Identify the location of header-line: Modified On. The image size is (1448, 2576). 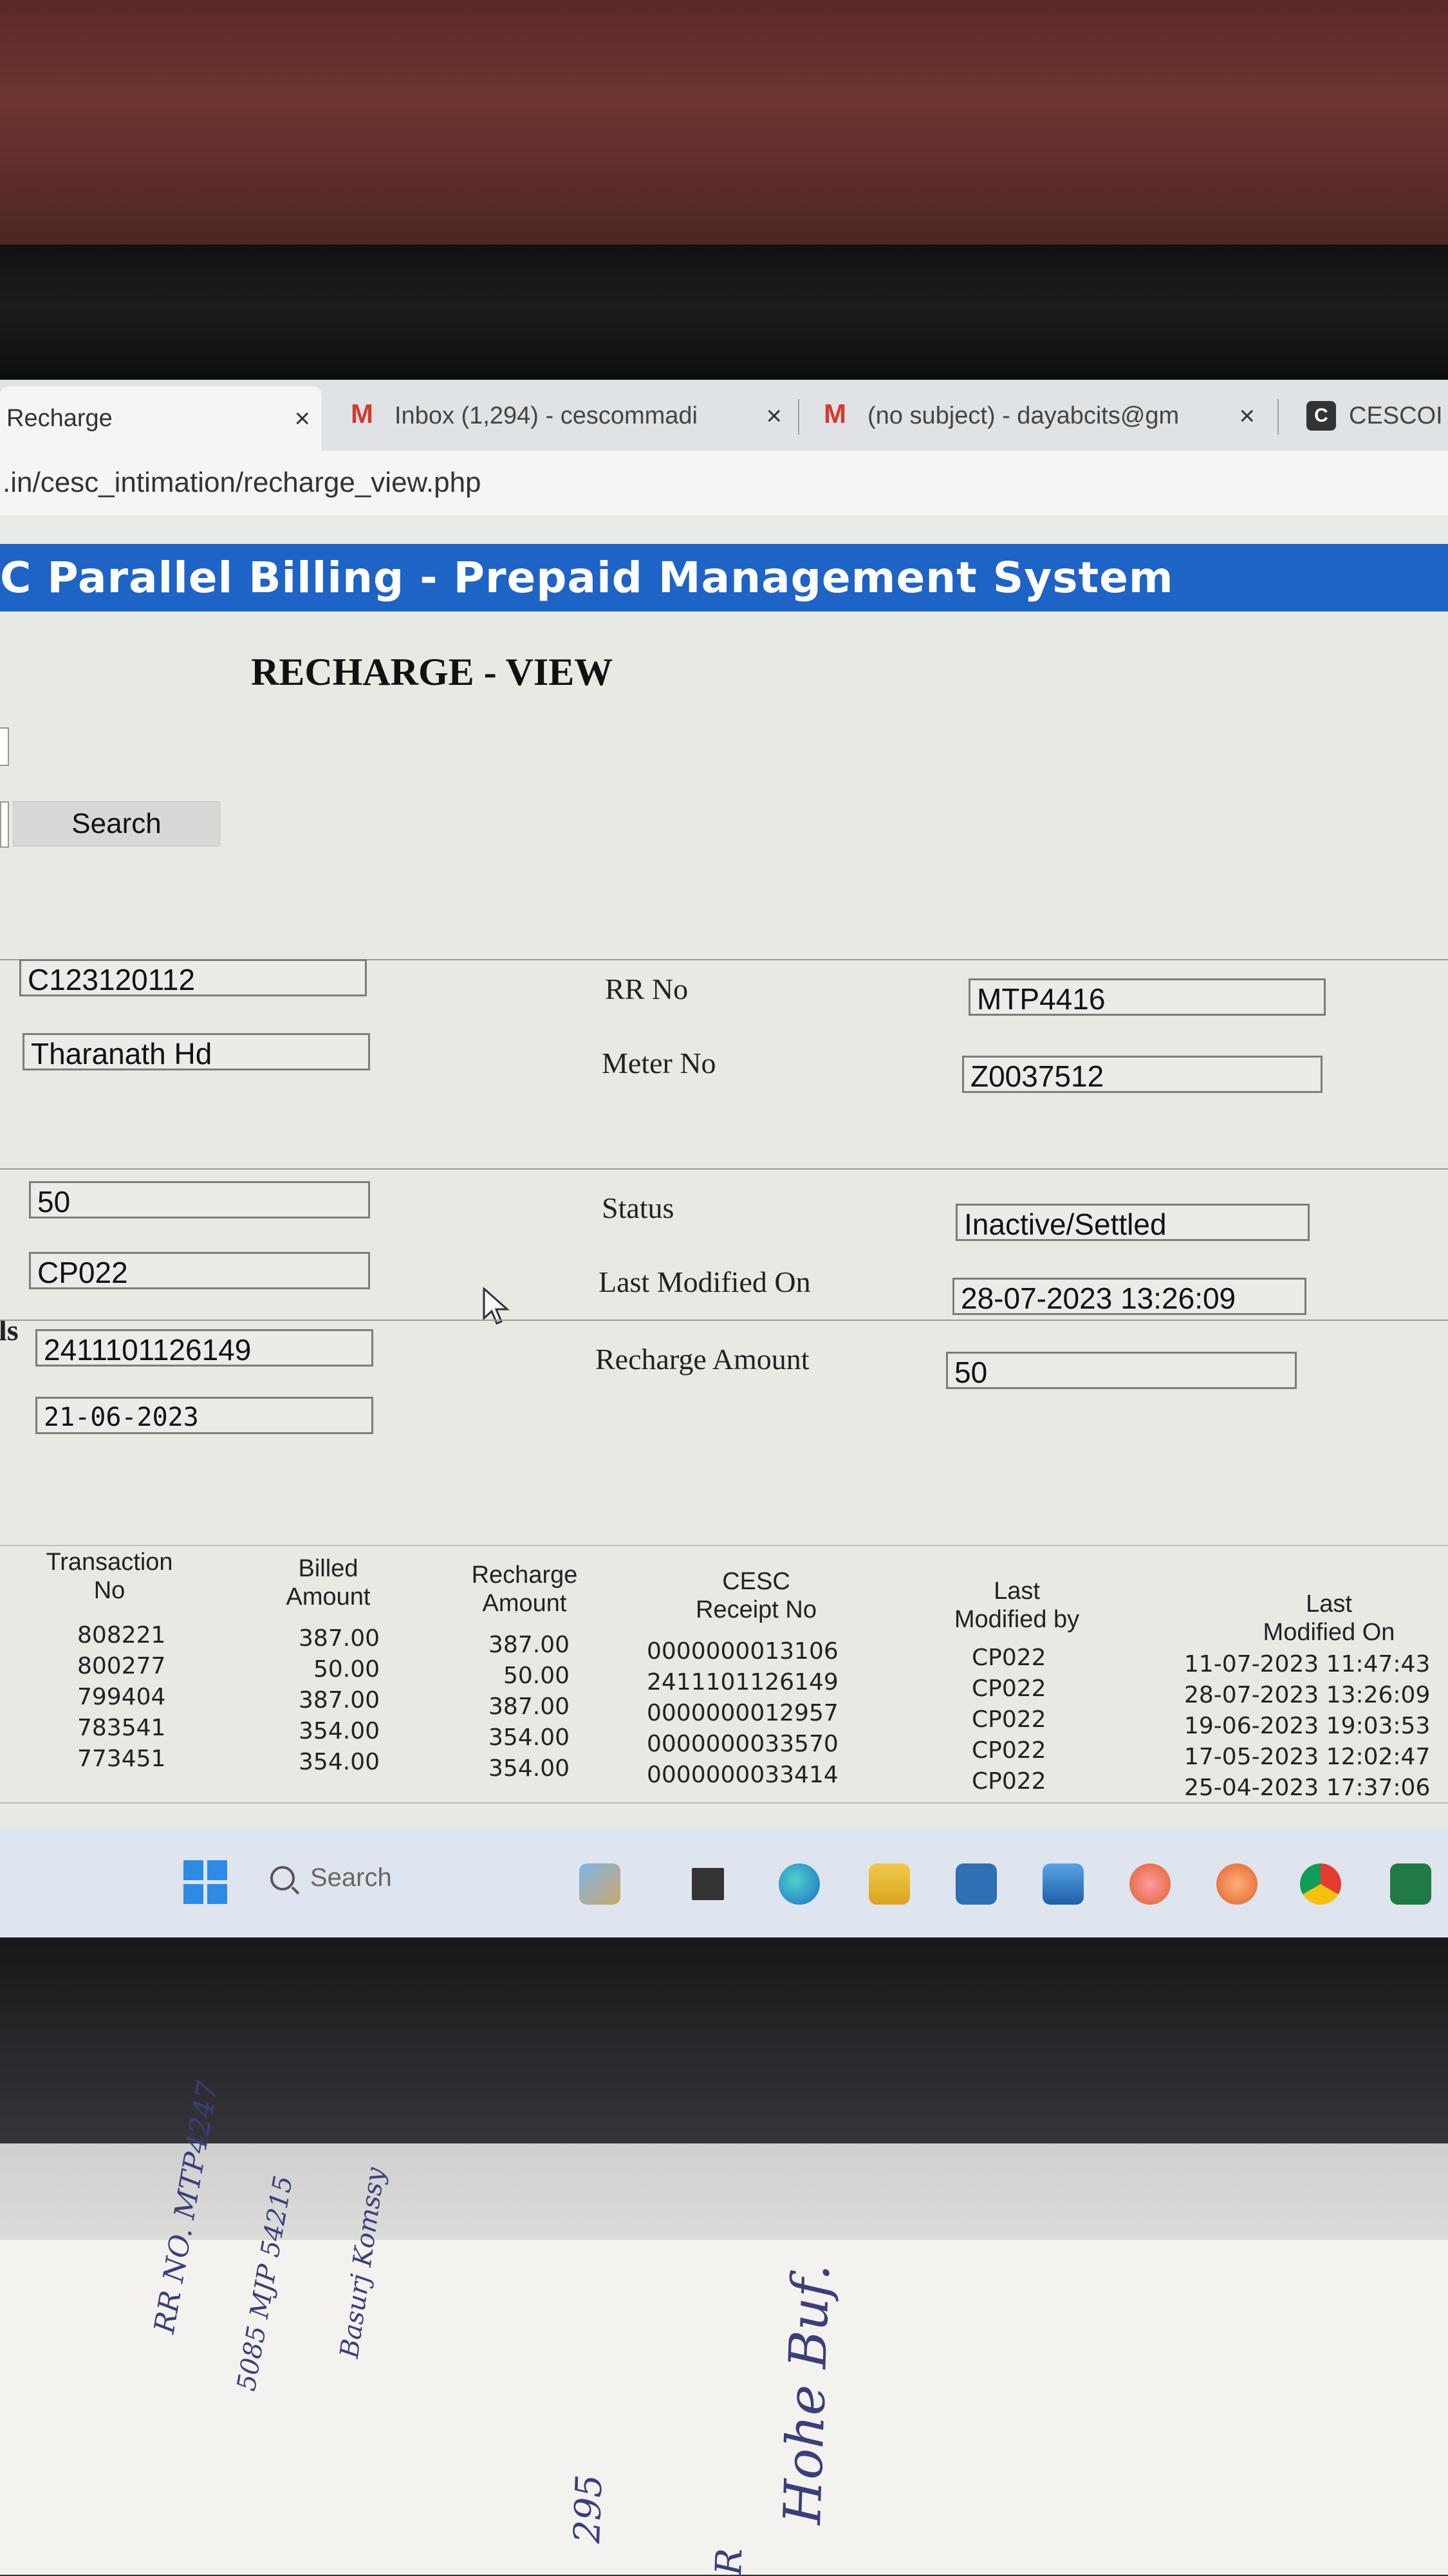
(1329, 1632).